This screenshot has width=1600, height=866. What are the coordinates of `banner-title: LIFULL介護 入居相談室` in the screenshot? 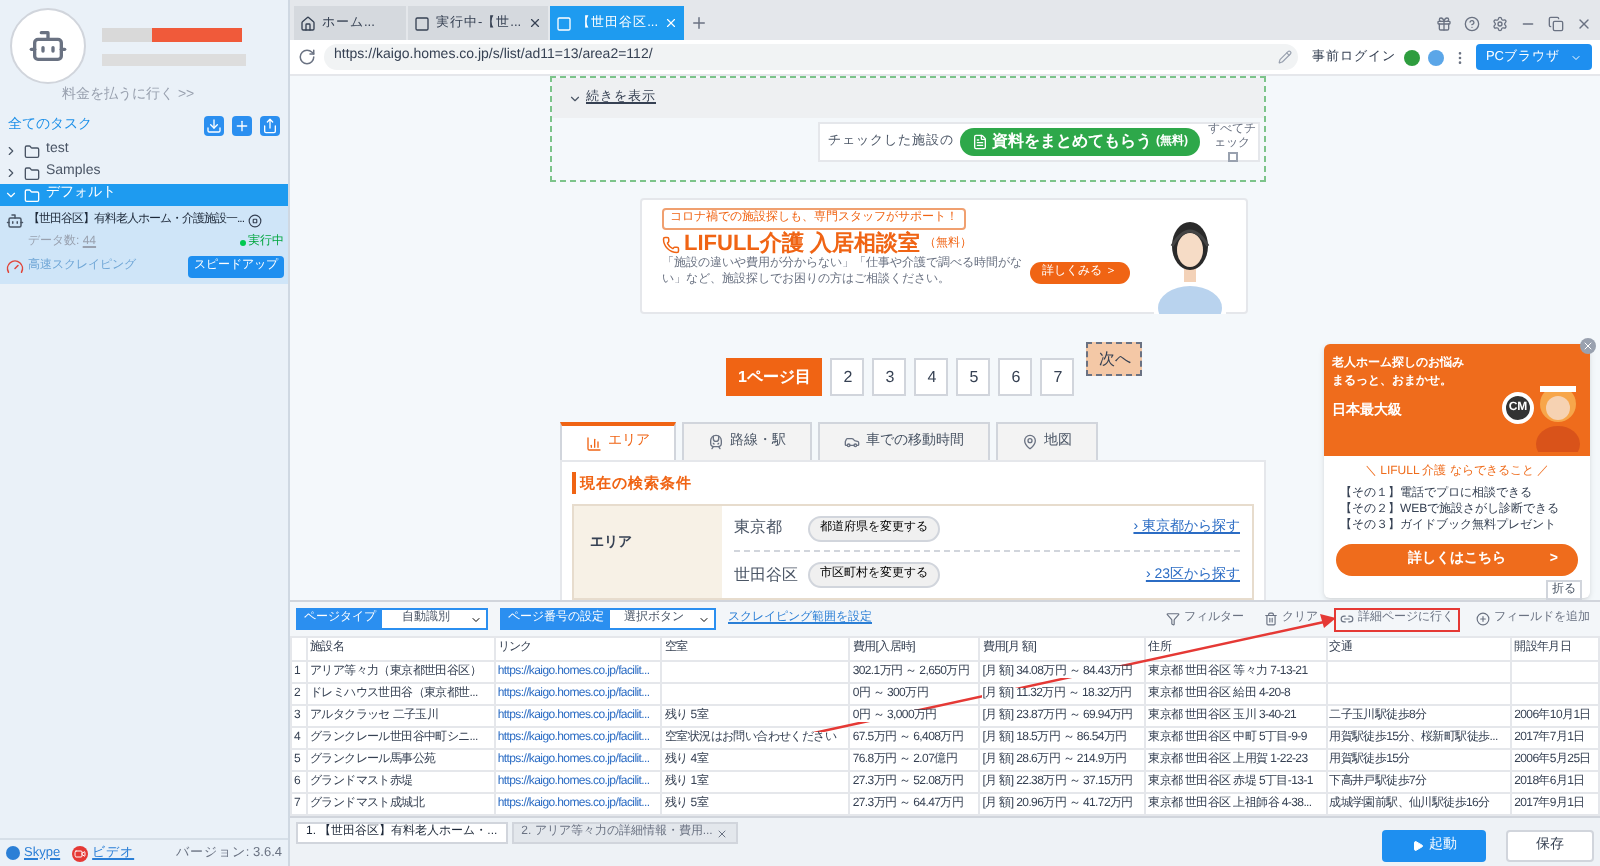 It's located at (802, 244).